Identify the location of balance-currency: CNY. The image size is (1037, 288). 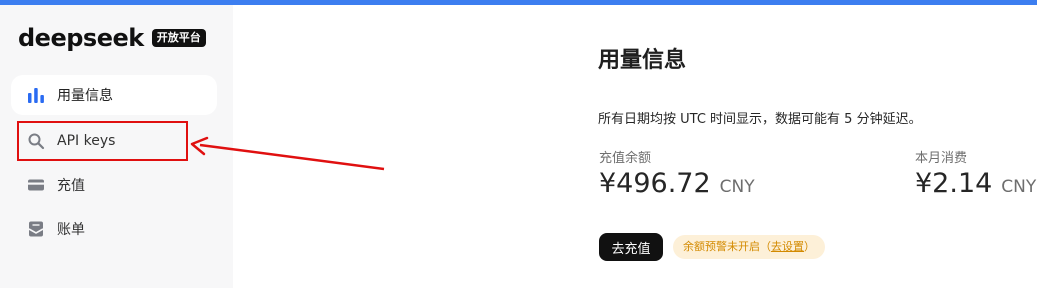
(737, 187).